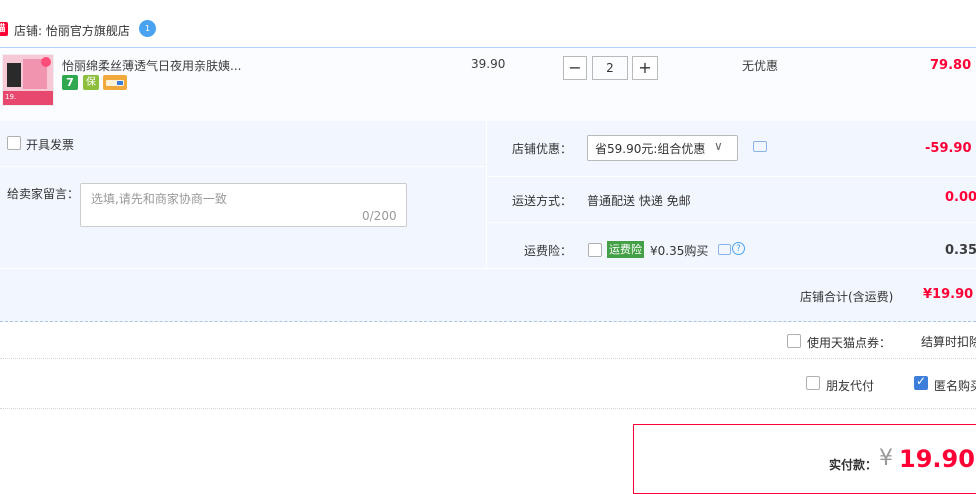  Describe the element at coordinates (955, 385) in the screenshot. I see `anonymous-purchase-label: 匿名购买` at that location.